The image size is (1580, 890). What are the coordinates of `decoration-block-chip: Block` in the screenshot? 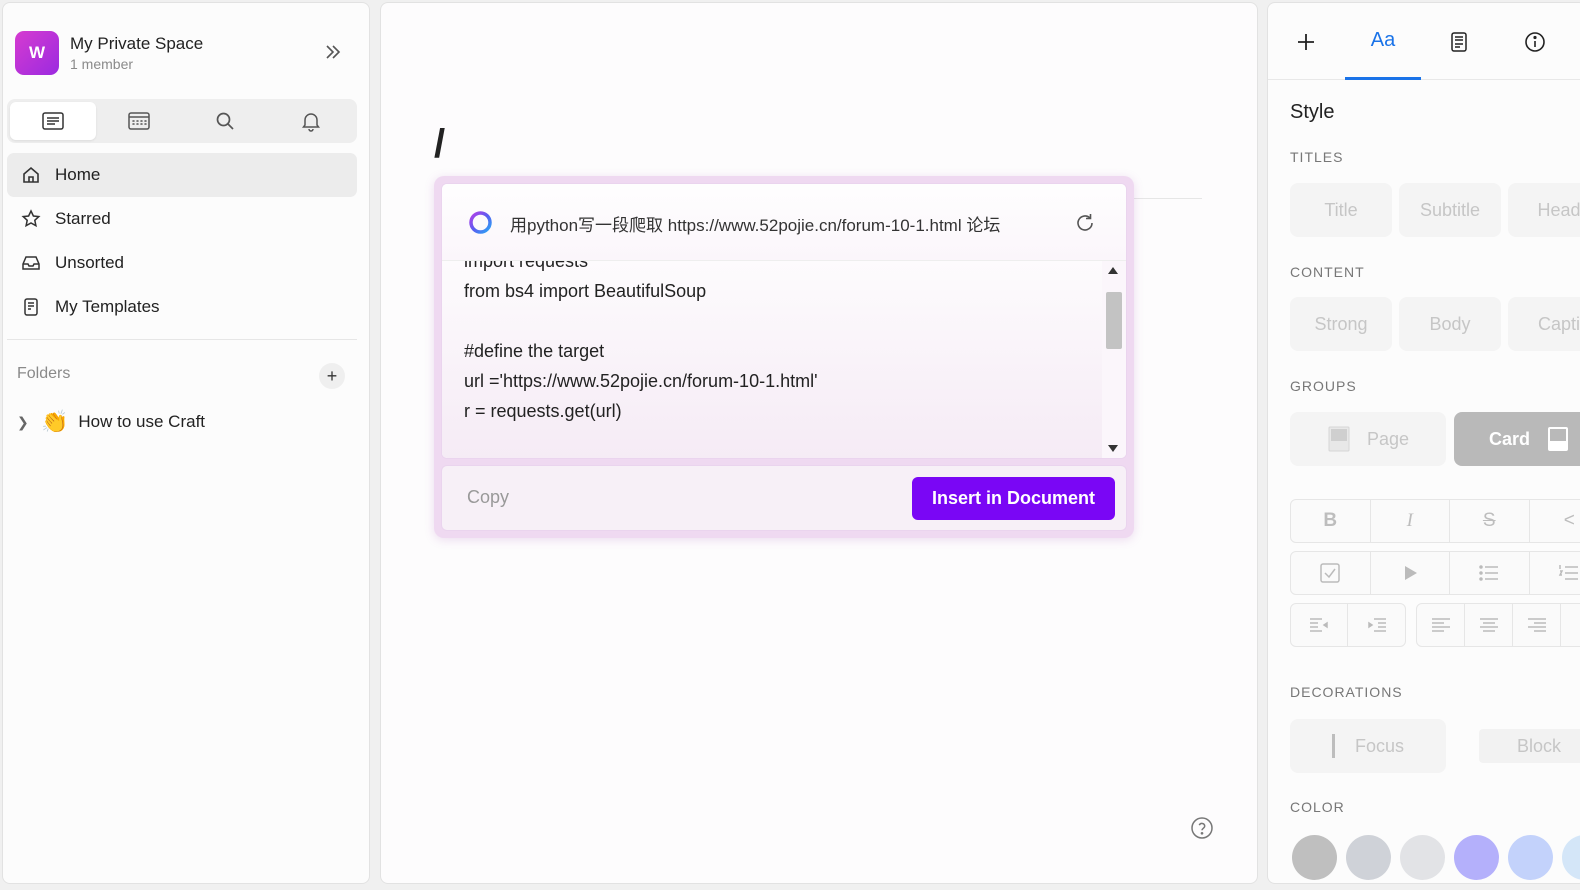 It's located at (1527, 746).